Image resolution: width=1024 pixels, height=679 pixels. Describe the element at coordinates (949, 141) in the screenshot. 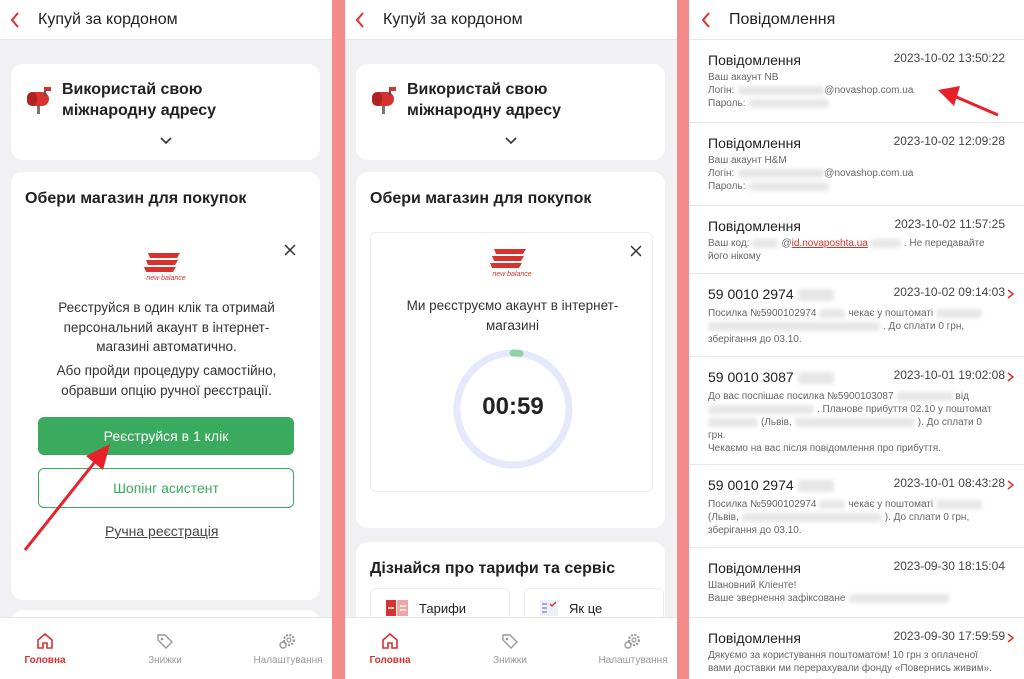

I see `message-time: 2023-10-02 12:09:28` at that location.